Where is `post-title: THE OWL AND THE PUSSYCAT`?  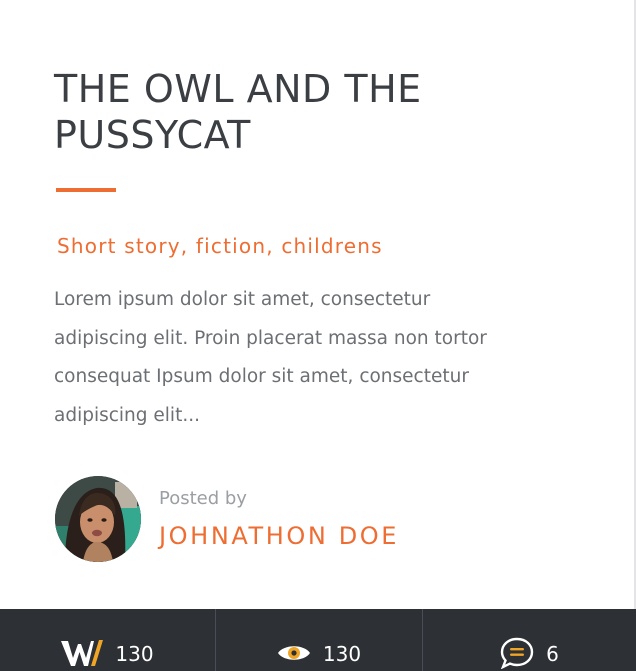
post-title: THE OWL AND THE PUSSYCAT is located at coordinates (314, 112).